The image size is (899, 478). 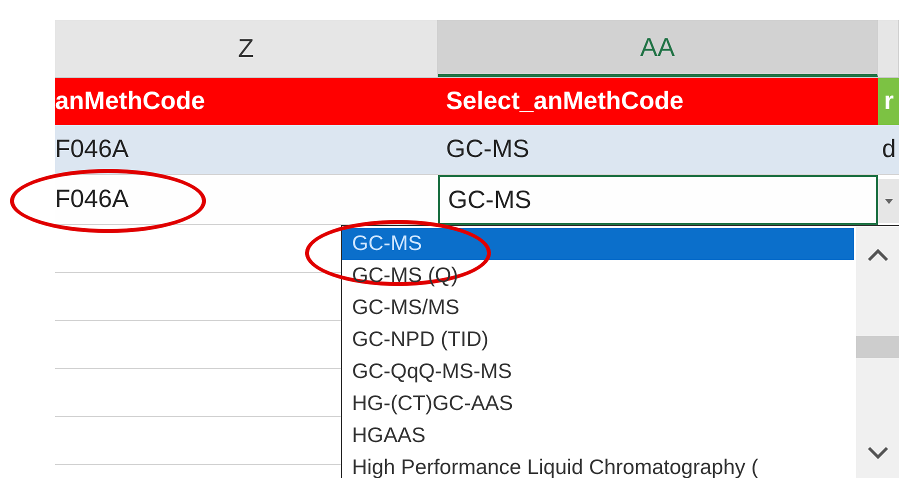 I want to click on dropdown-option: GC-QqQ-MS-MS, so click(x=598, y=372).